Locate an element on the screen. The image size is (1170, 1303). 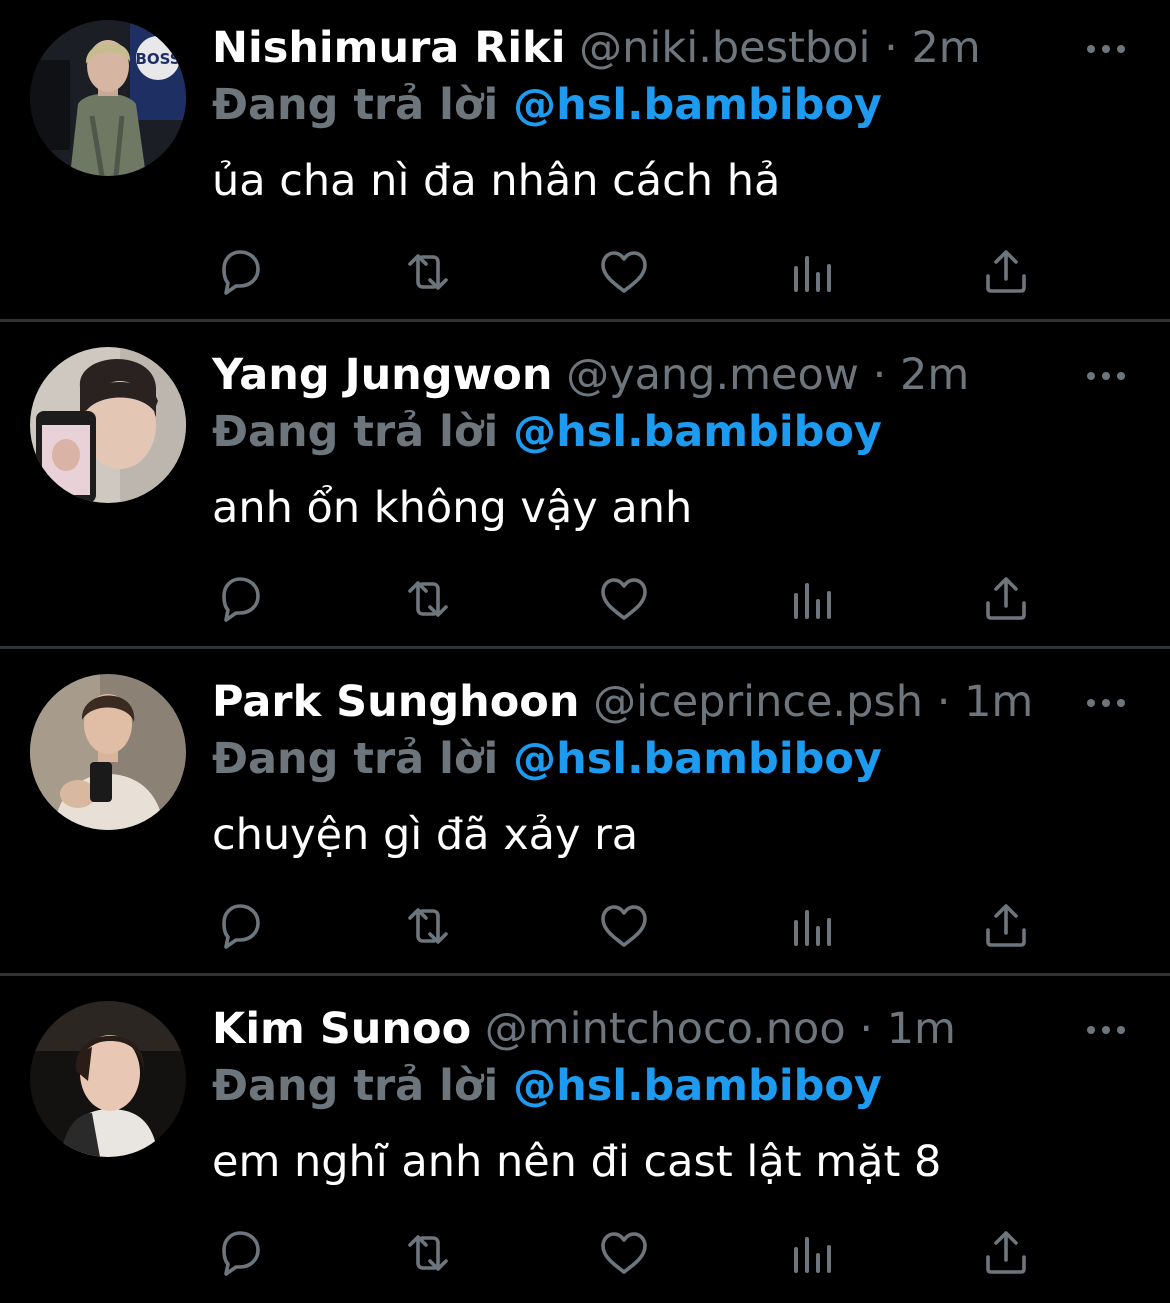
display-name: Kim Sunoo is located at coordinates (341, 1029).